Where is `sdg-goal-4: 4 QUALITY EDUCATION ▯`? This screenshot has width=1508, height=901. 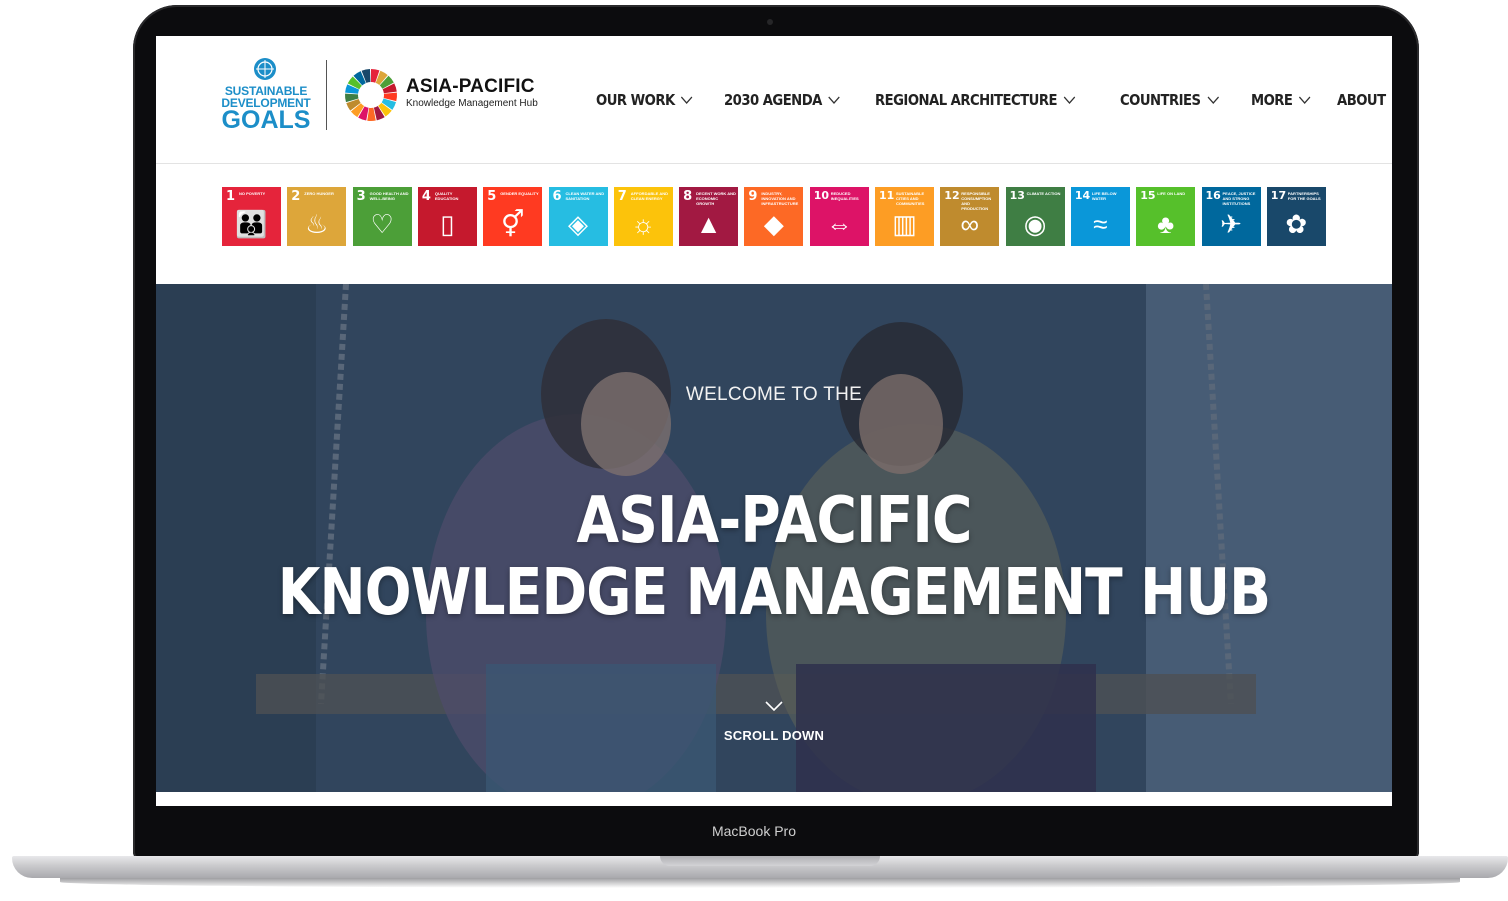 sdg-goal-4: 4 QUALITY EDUCATION ▯ is located at coordinates (447, 216).